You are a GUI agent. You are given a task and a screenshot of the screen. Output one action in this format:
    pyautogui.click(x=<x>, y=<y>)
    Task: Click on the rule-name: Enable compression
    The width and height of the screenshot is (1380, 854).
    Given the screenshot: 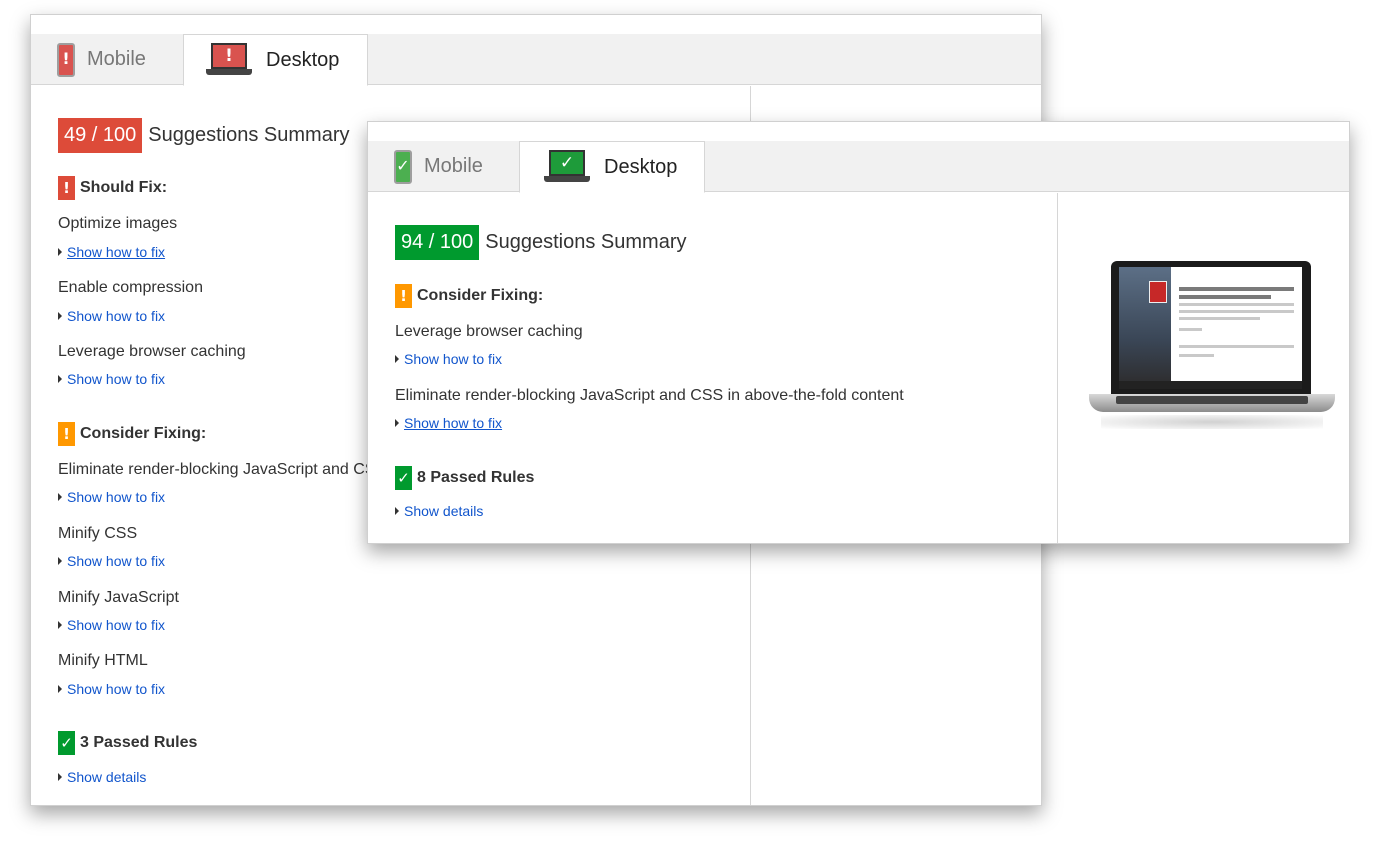 What is the action you would take?
    pyautogui.click(x=130, y=287)
    